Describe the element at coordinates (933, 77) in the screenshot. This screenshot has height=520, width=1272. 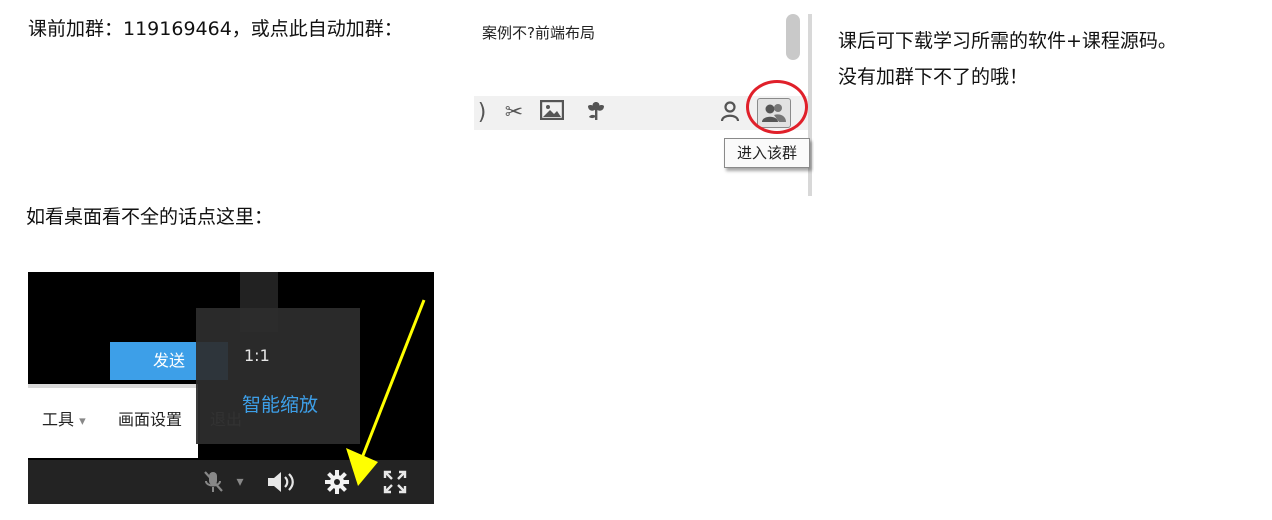
I see `join-required-note: 没有加群下不了的哦！` at that location.